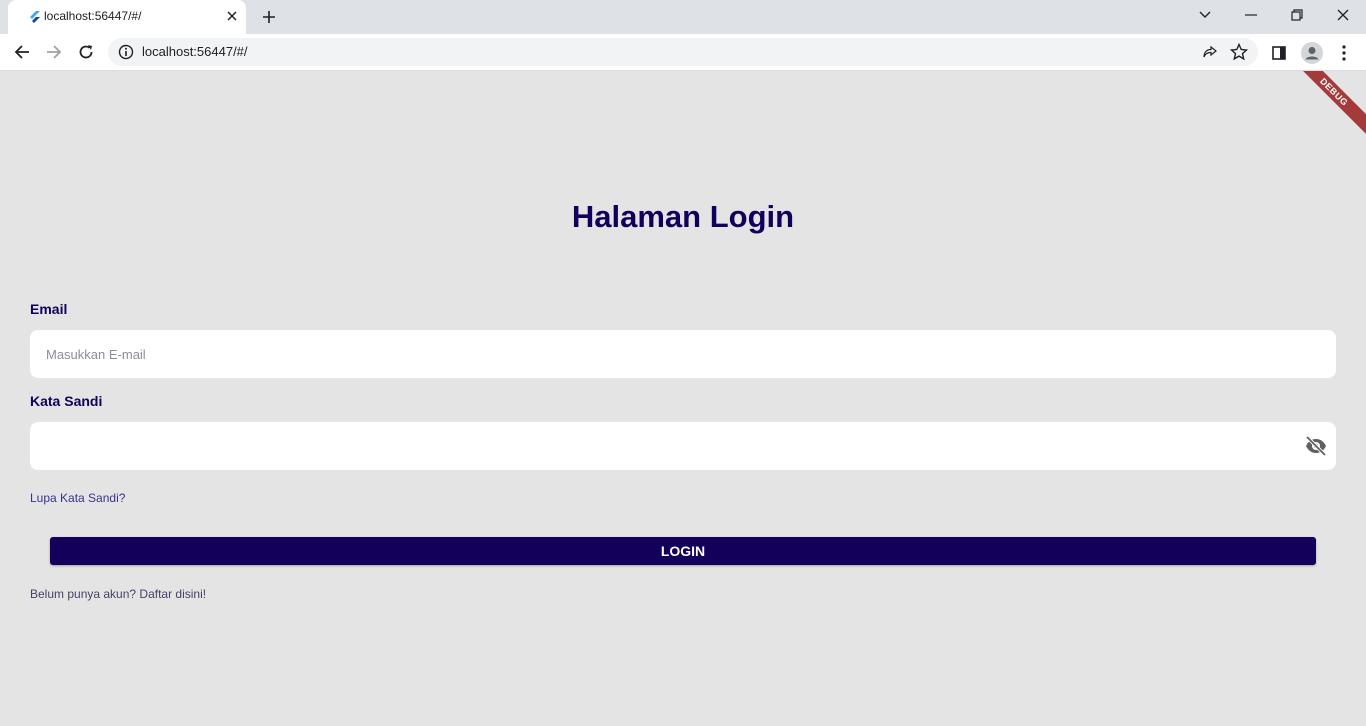 The width and height of the screenshot is (1366, 726). I want to click on reload-button, so click(86, 52).